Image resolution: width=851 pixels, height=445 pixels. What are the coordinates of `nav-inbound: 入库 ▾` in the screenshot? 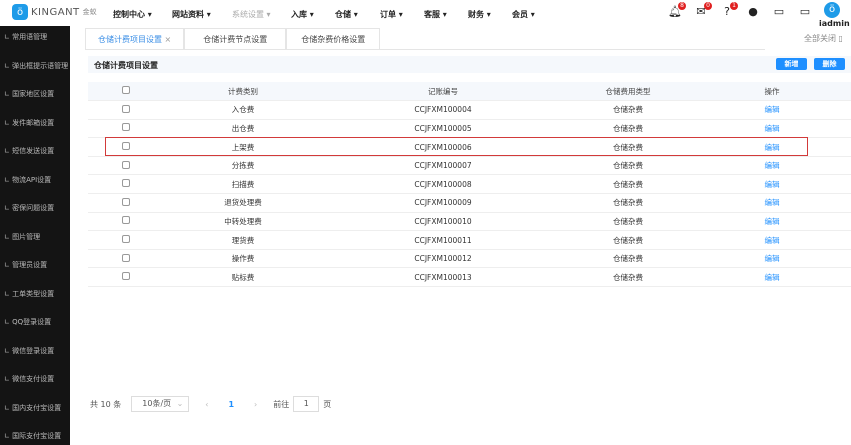 It's located at (302, 14).